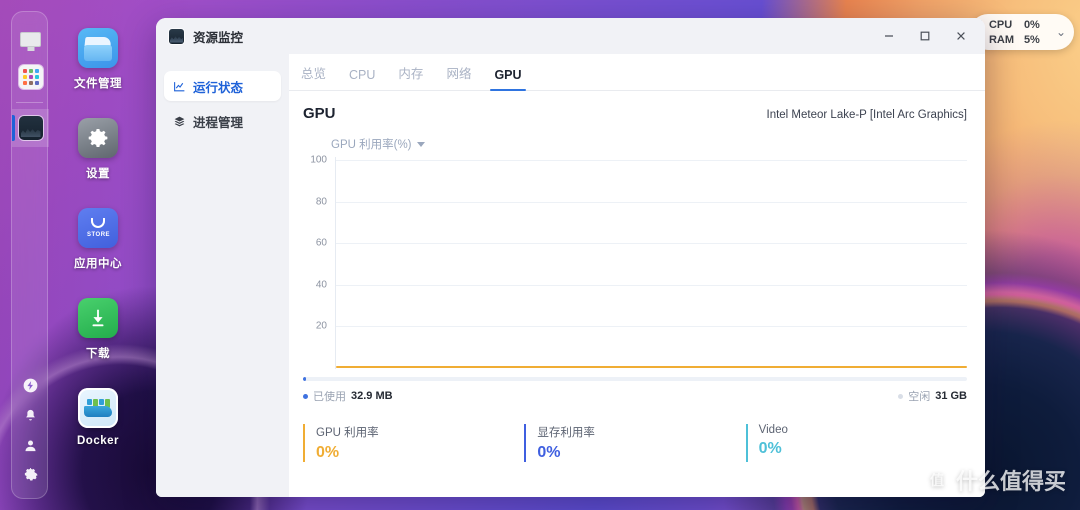  I want to click on metric-card-label: Video, so click(773, 430).